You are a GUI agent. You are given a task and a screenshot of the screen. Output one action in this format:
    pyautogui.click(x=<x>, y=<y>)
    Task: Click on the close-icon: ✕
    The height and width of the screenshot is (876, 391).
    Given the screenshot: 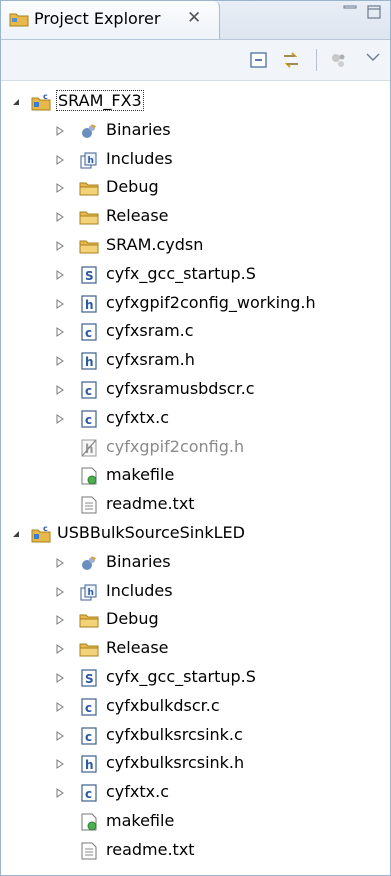 What is the action you would take?
    pyautogui.click(x=194, y=18)
    